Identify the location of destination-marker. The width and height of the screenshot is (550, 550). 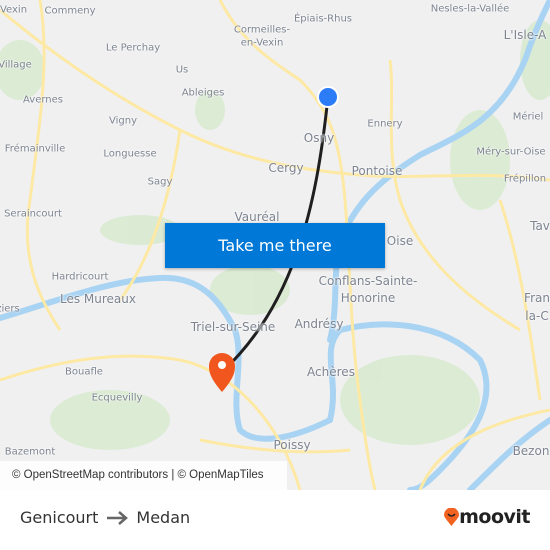
(222, 372).